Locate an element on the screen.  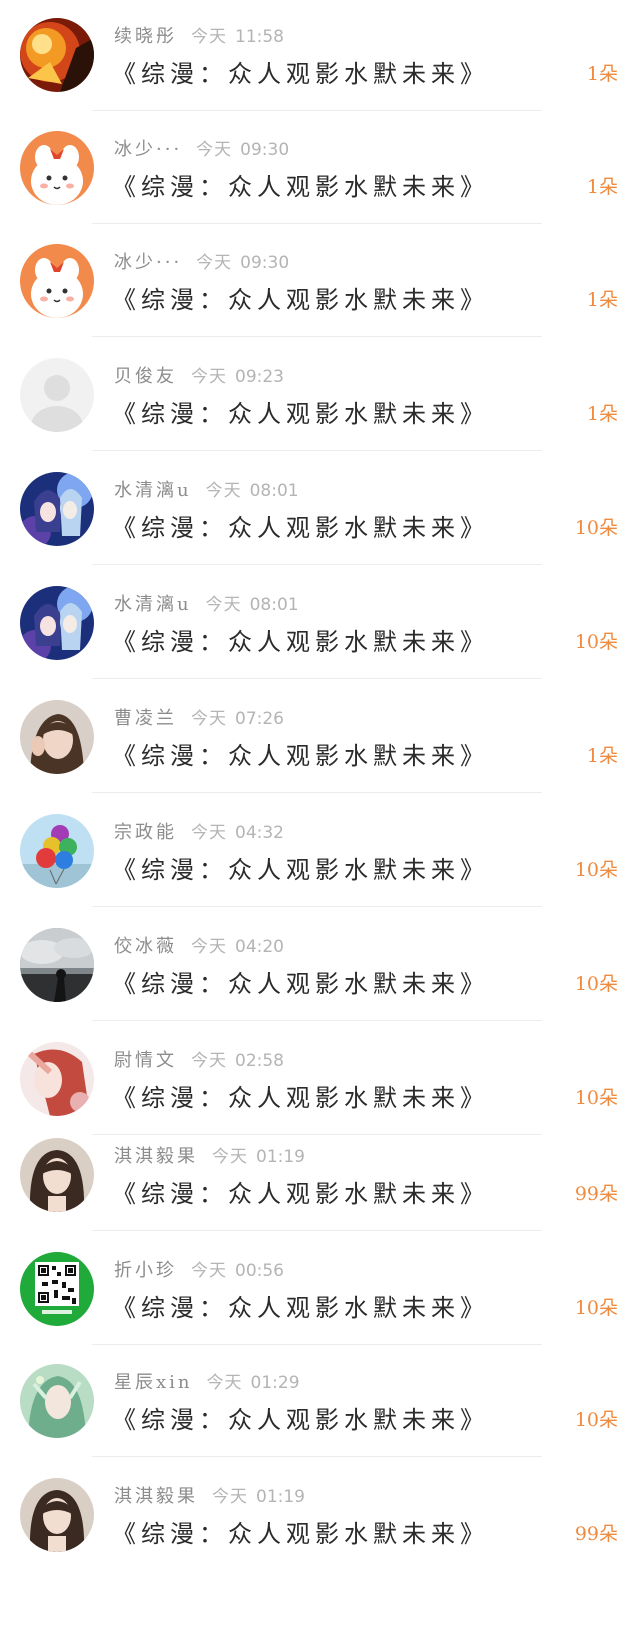
gift-record-row: 宗政能 今天 04:32 《综漫：众人观影水默未来》 10朵 is located at coordinates (320, 856).